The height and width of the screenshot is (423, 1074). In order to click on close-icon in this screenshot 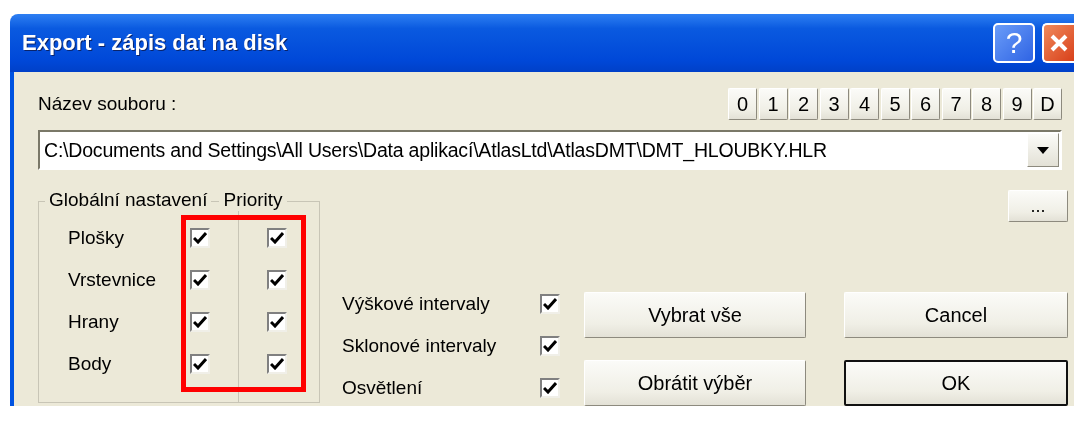, I will do `click(1059, 43)`.